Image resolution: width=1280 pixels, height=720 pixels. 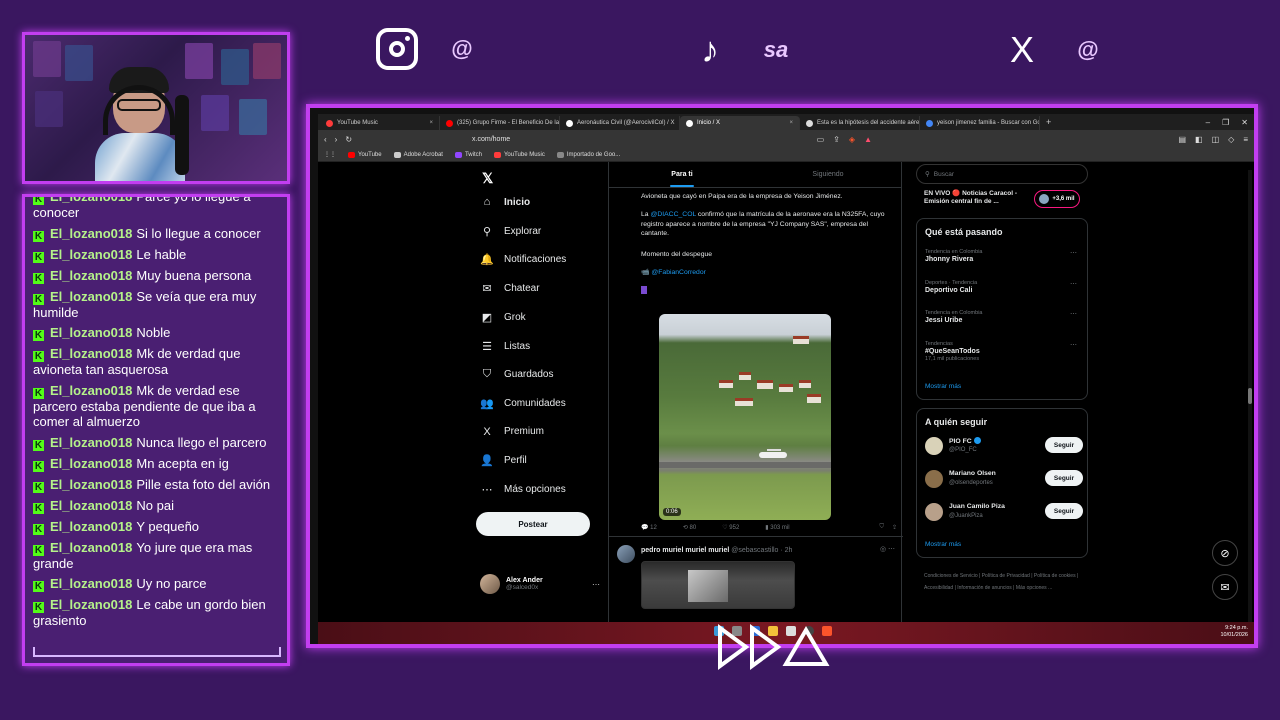 I want to click on x-logo-icon: 𝕏, so click(x=487, y=178).